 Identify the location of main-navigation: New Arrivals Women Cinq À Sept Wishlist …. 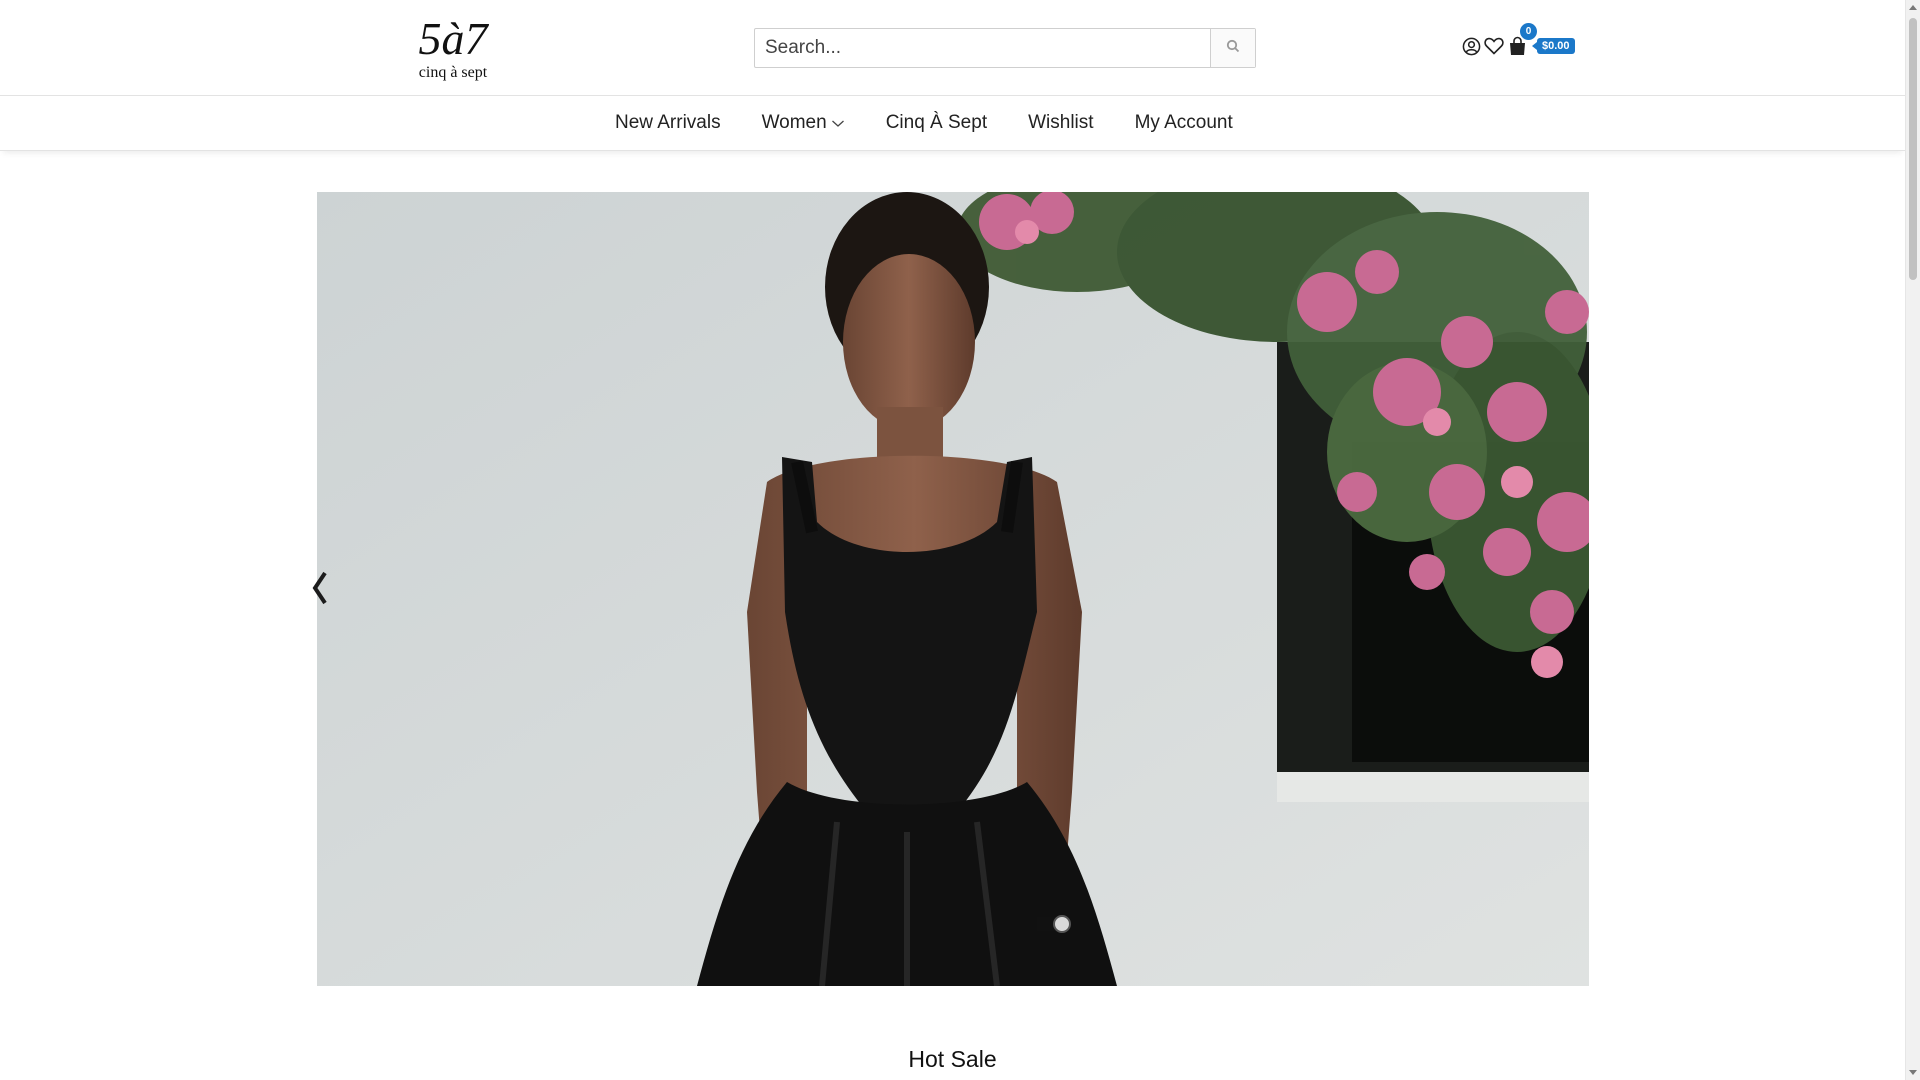
(952, 123).